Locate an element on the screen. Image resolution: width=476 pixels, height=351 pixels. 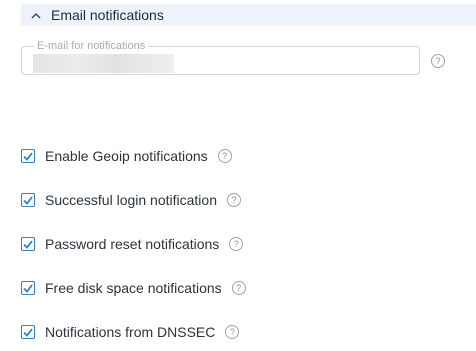
section-header: Email notifications is located at coordinates (248, 15).